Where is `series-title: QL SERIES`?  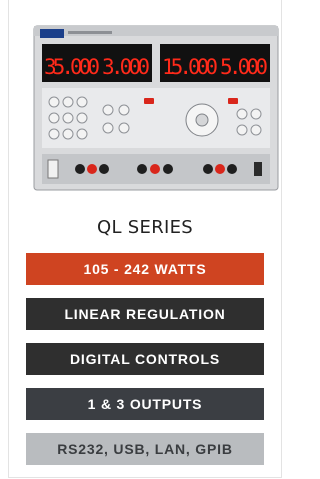 series-title: QL SERIES is located at coordinates (145, 227).